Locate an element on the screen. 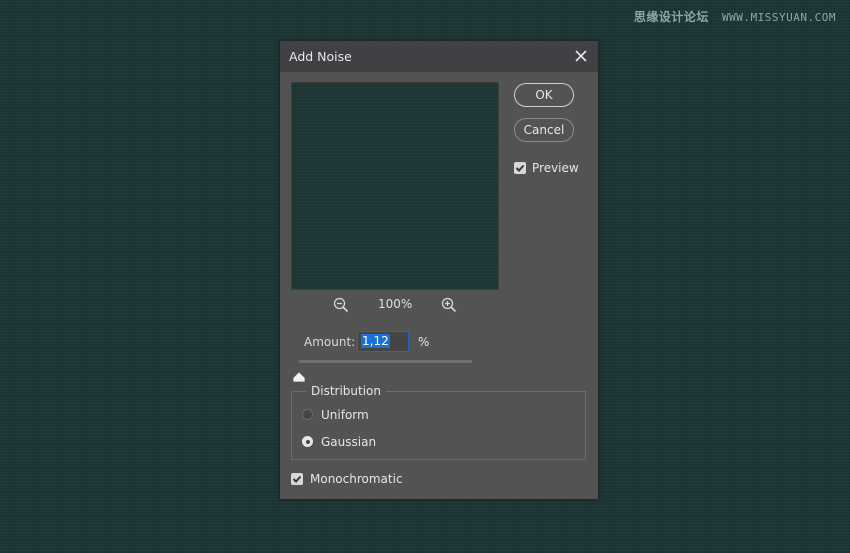 This screenshot has width=850, height=553. amount-input: 1,12 is located at coordinates (383, 341).